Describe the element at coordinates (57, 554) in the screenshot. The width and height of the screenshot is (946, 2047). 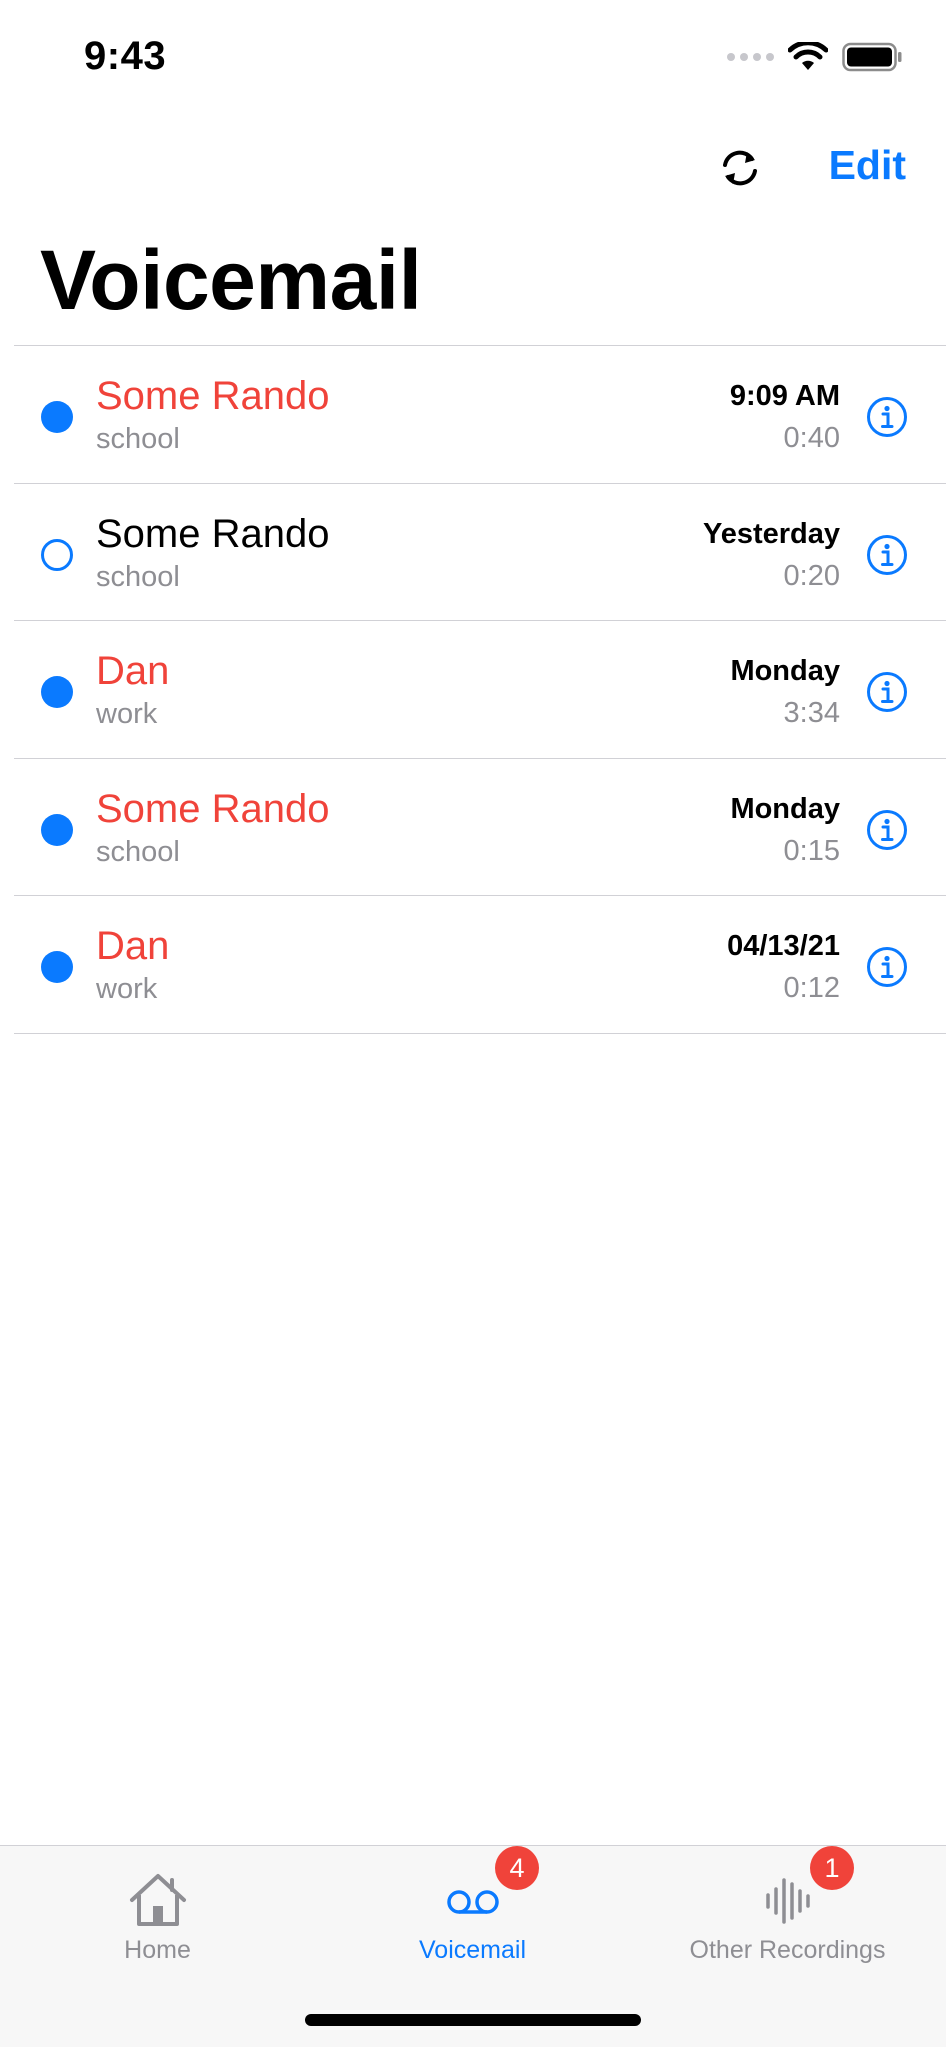
I see `read-indicator-icon` at that location.